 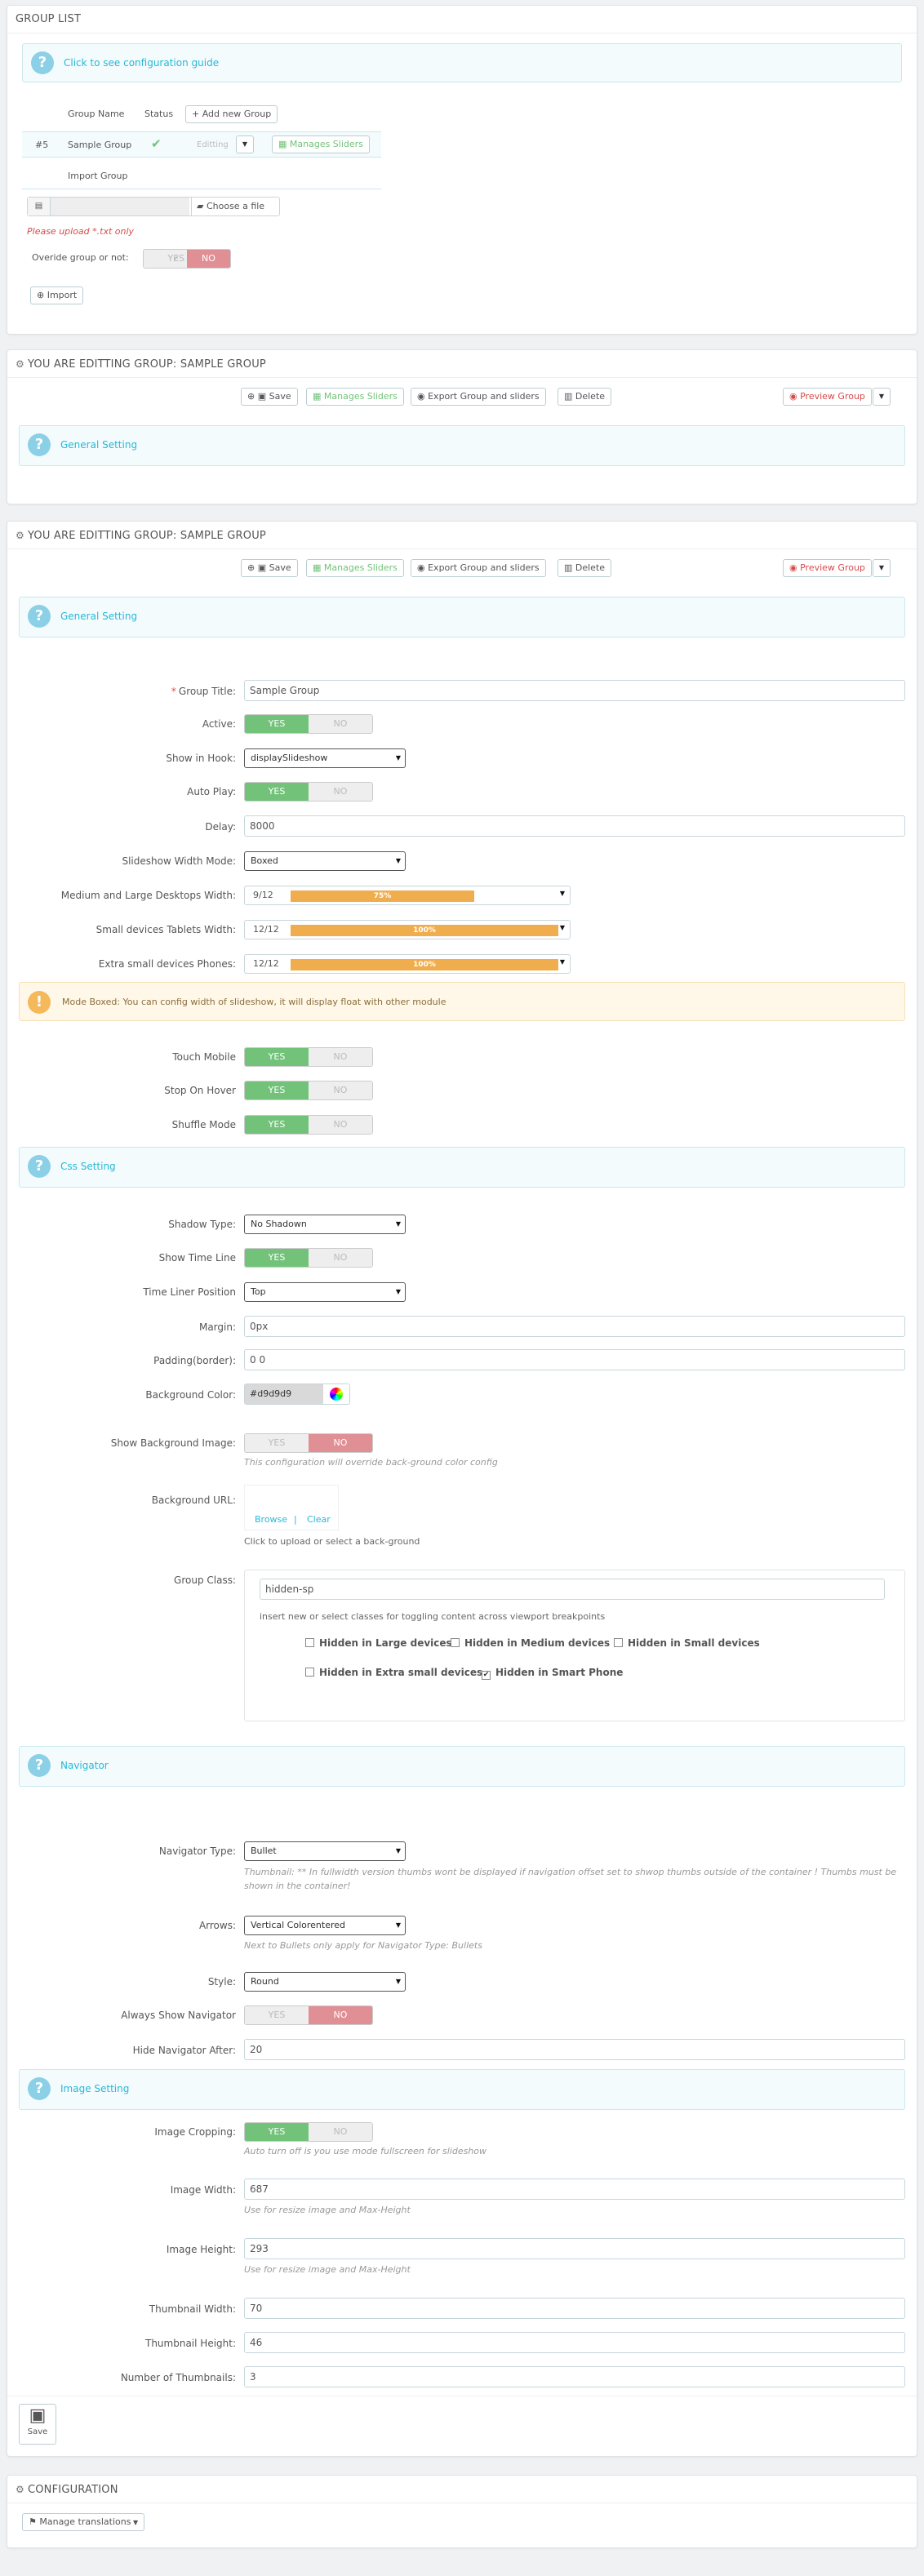 I want to click on override-yes: ✔ YES, so click(x=165, y=259).